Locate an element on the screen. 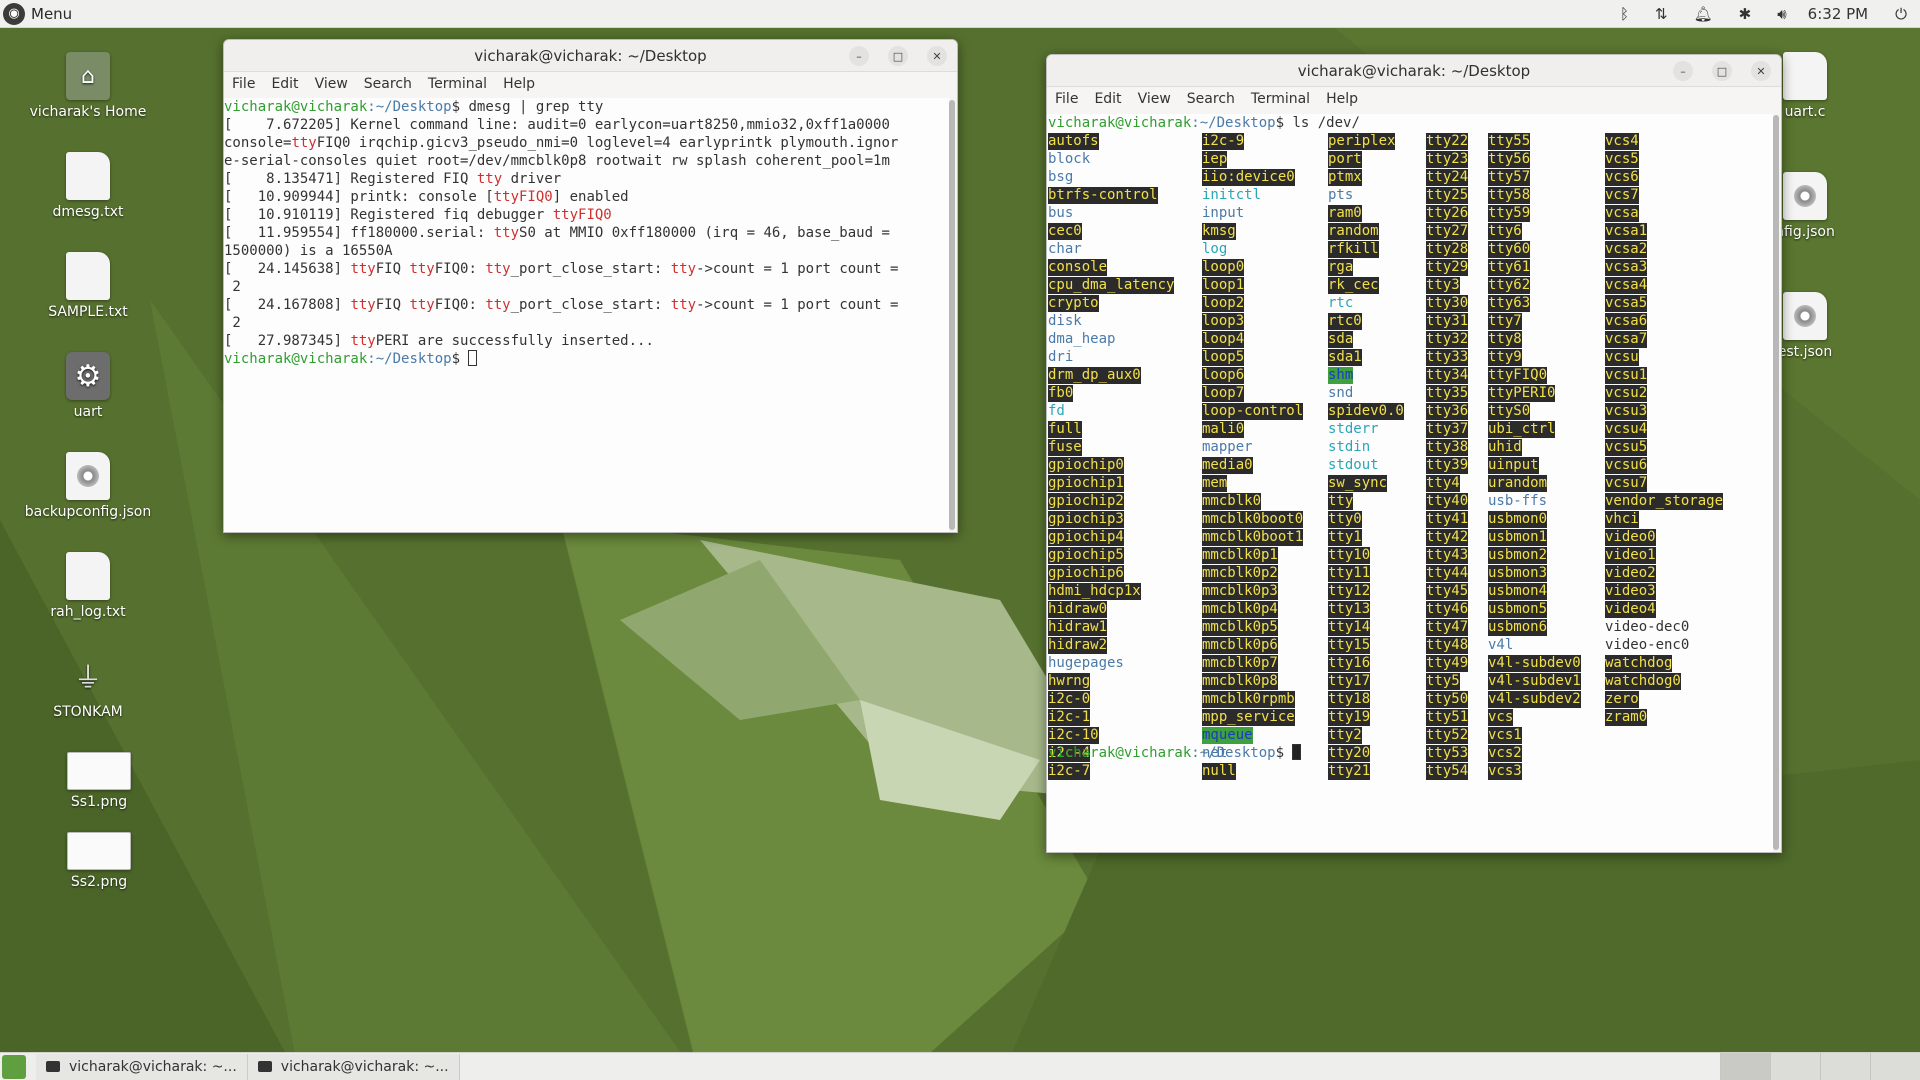  desktop-icon-uart: ⚙ uart is located at coordinates (88, 386).